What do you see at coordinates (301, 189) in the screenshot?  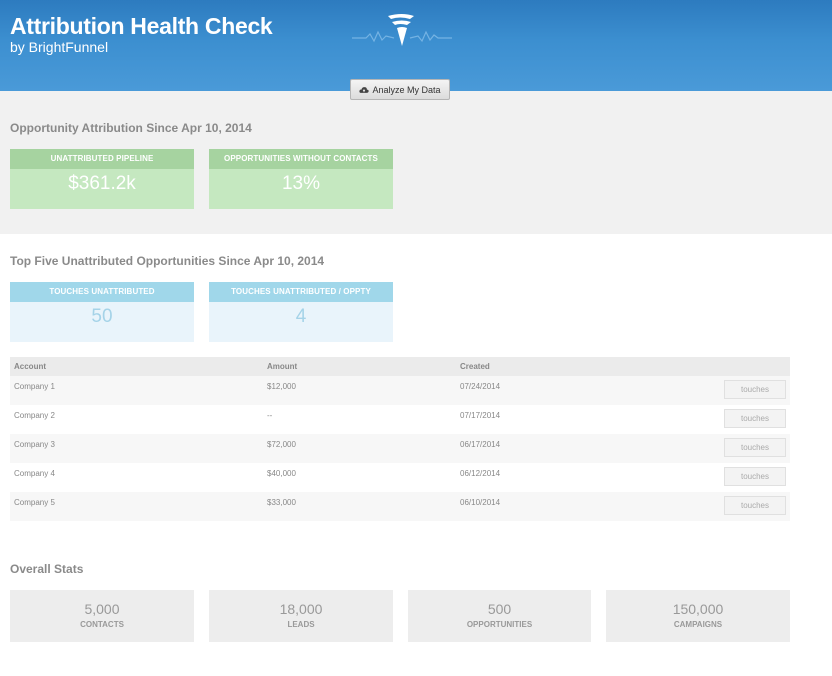 I see `card-value: 13%` at bounding box center [301, 189].